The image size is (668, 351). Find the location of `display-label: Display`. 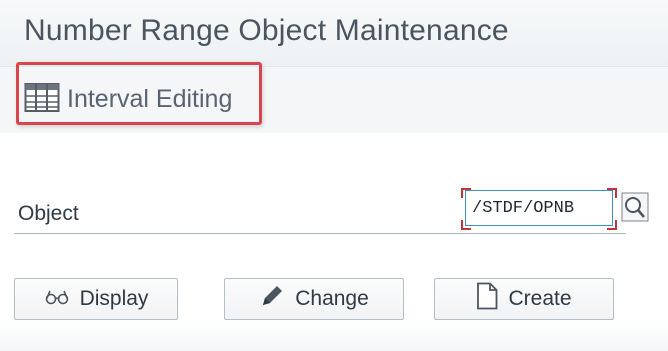

display-label: Display is located at coordinates (114, 298).